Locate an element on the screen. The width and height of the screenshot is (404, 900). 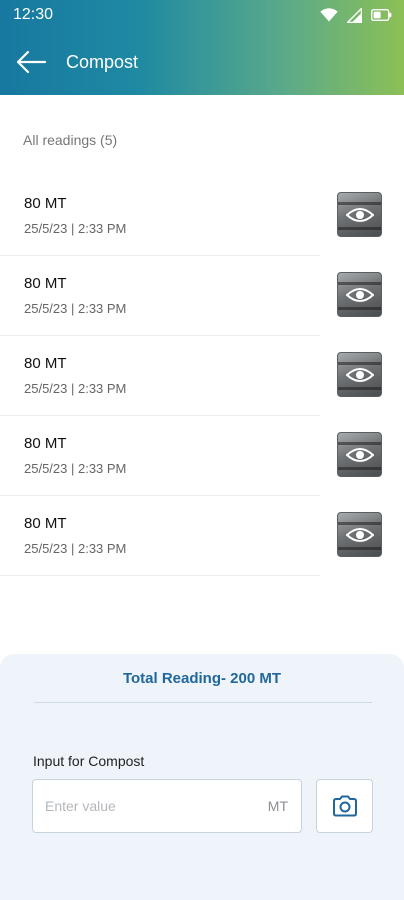
compost-value-input is located at coordinates (145, 806).